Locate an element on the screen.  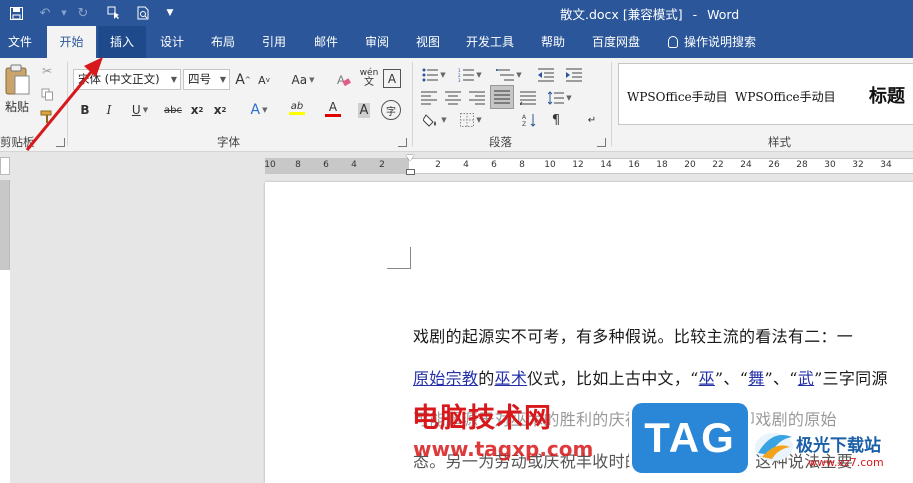
font-group-label: 字体 is located at coordinates (228, 142).